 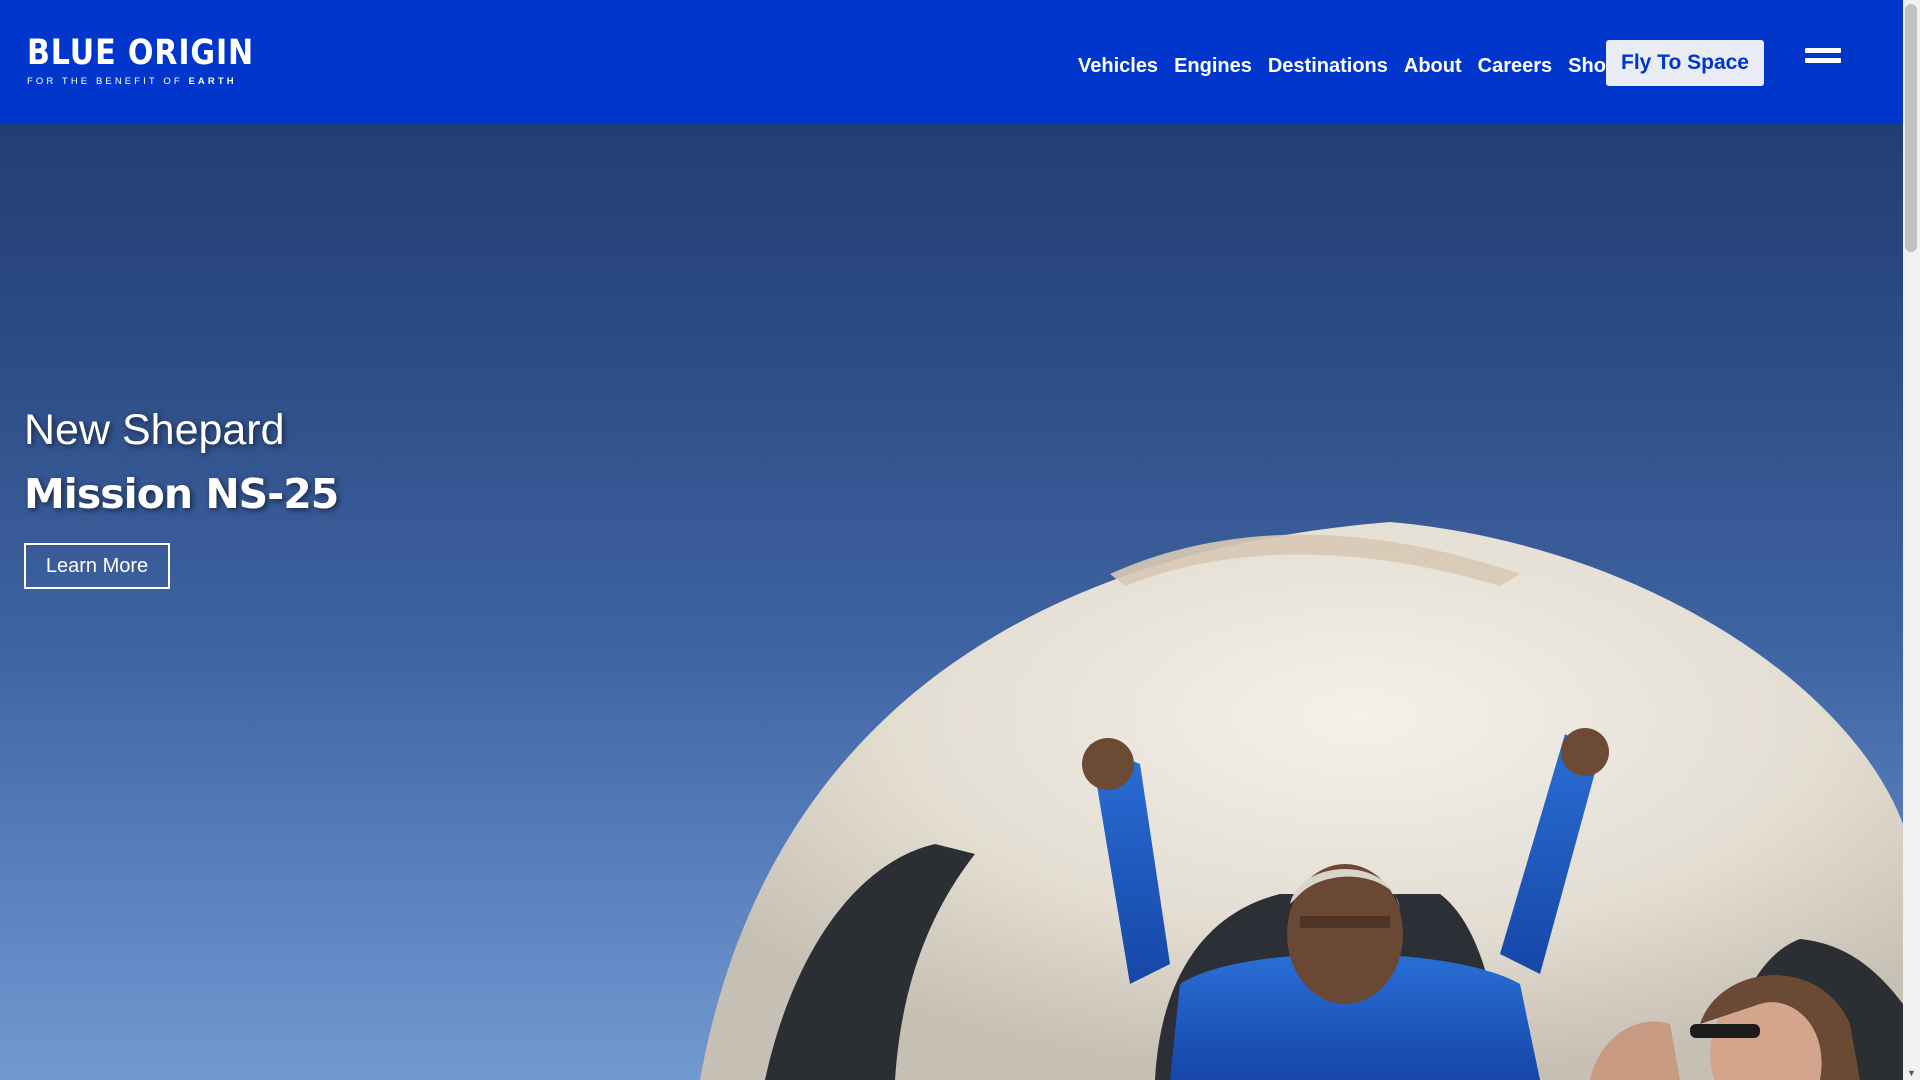 What do you see at coordinates (154, 430) in the screenshot?
I see `hero-subtitle: New Shepard` at bounding box center [154, 430].